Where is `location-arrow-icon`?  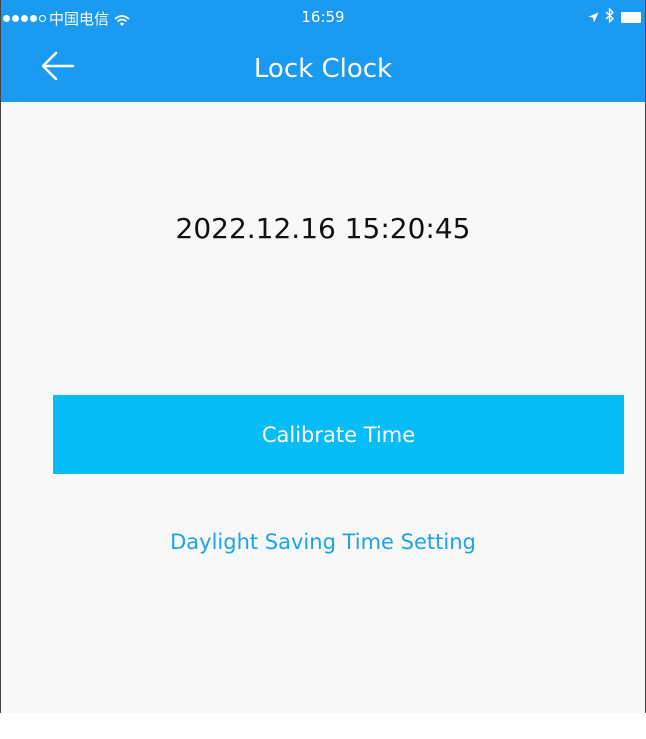 location-arrow-icon is located at coordinates (593, 18).